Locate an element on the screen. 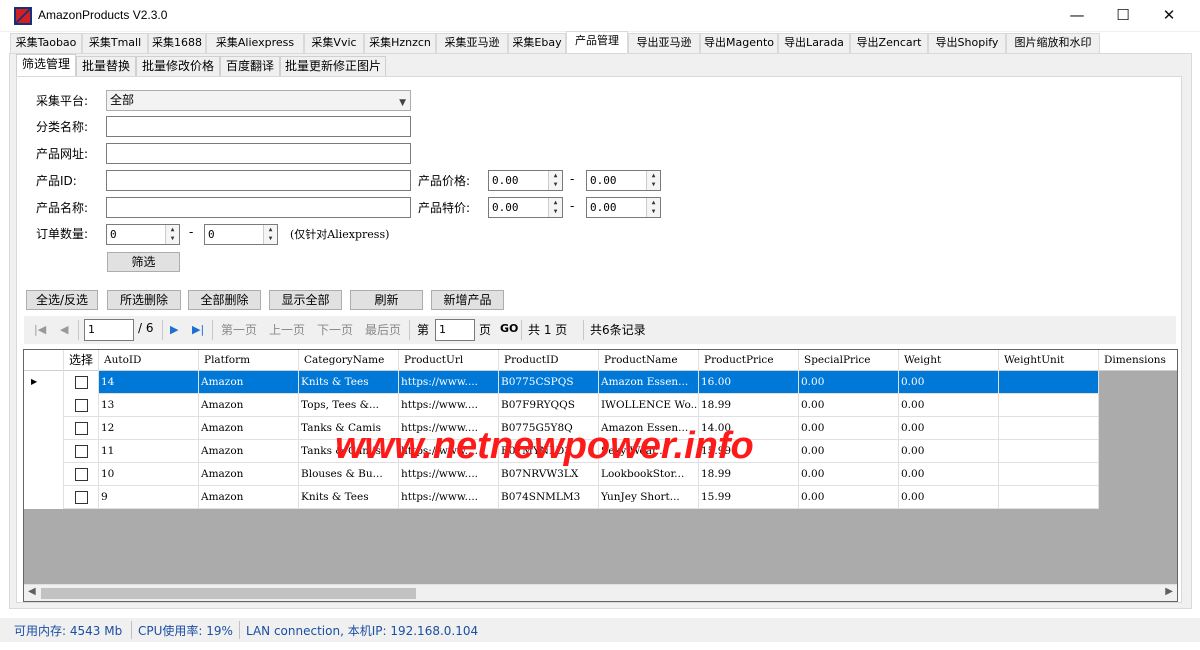  special-max-input: 0.00 ▲ ▼ is located at coordinates (623, 207).